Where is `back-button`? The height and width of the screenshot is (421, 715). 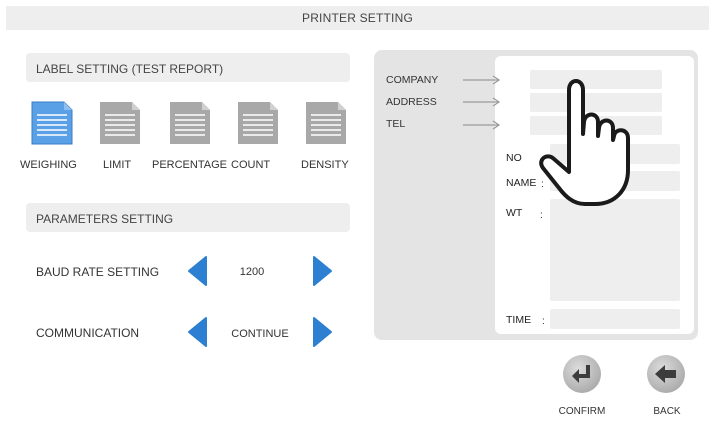
back-button is located at coordinates (666, 374).